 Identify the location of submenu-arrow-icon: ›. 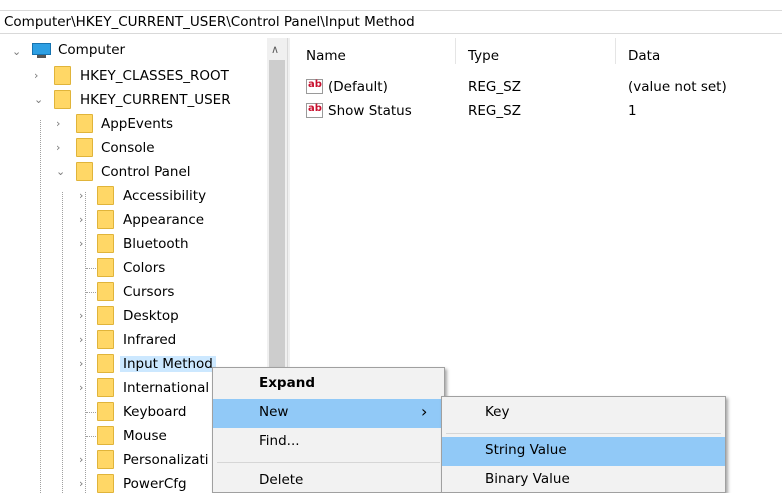
(424, 411).